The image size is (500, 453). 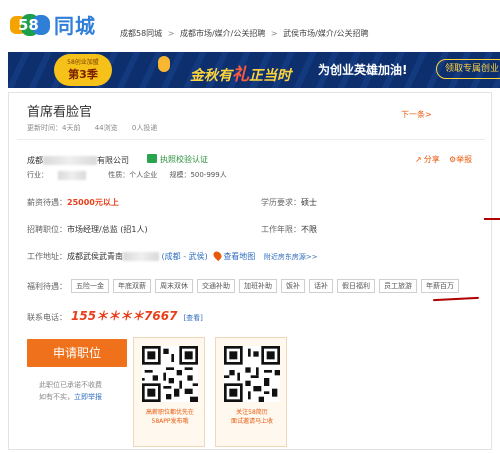 I want to click on no-fee-notice: 此职位已承诺不收费 如有不实，立即举报, so click(x=70, y=391).